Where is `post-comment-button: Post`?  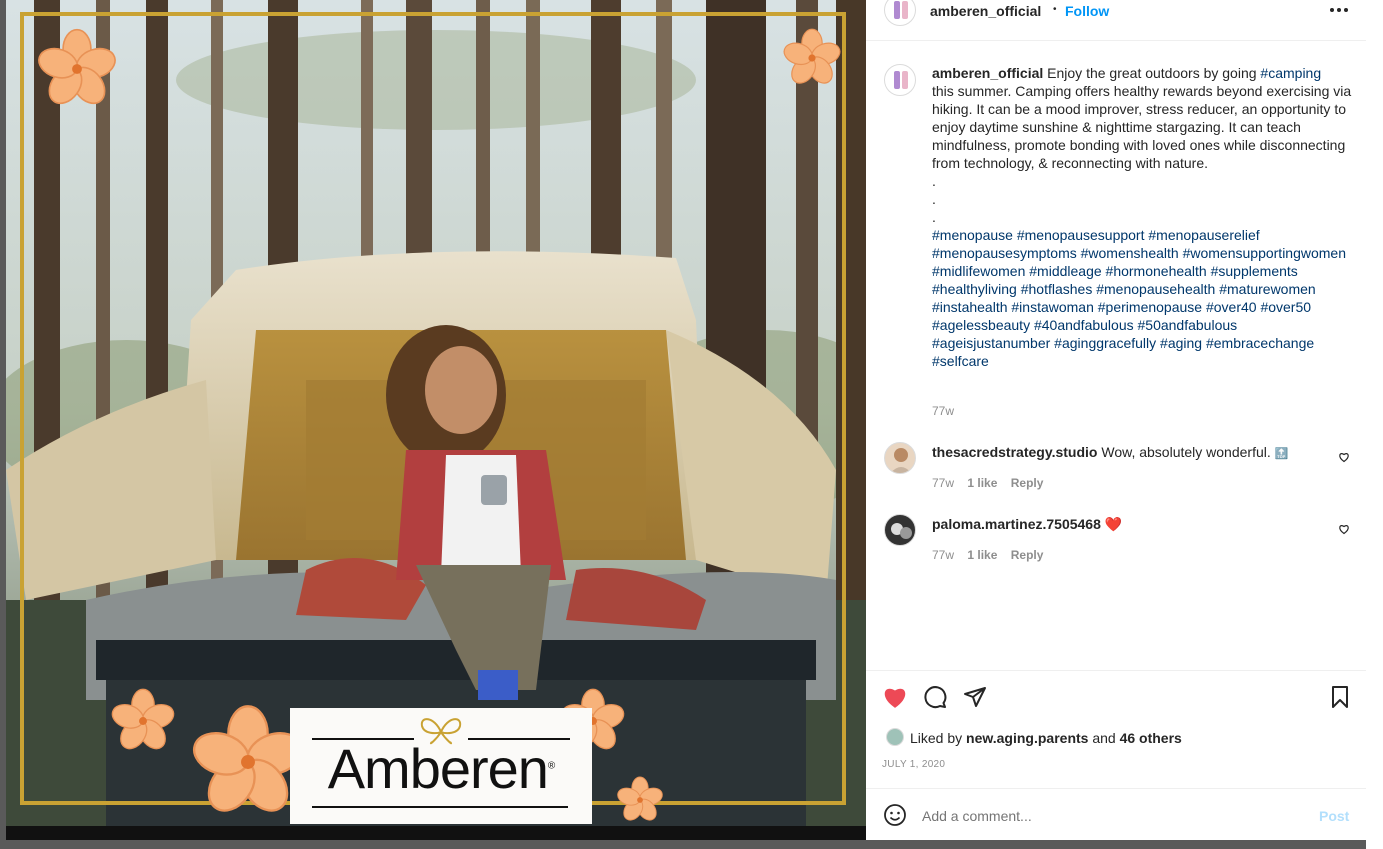
post-comment-button: Post is located at coordinates (1334, 816).